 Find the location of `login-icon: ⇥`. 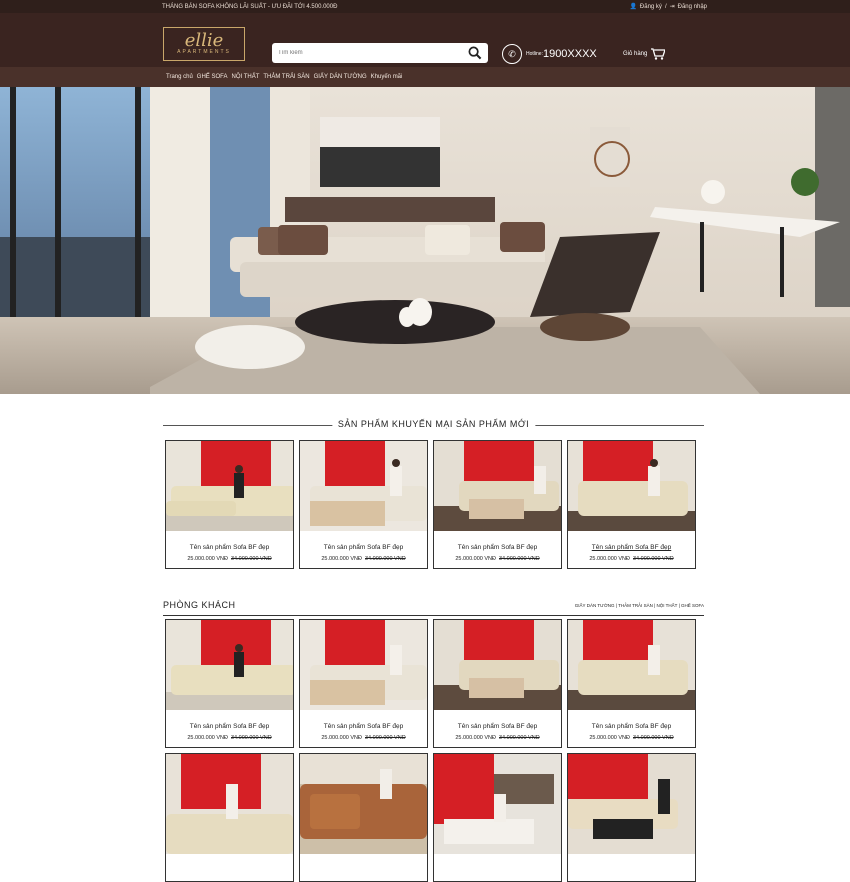

login-icon: ⇥ is located at coordinates (672, 7).